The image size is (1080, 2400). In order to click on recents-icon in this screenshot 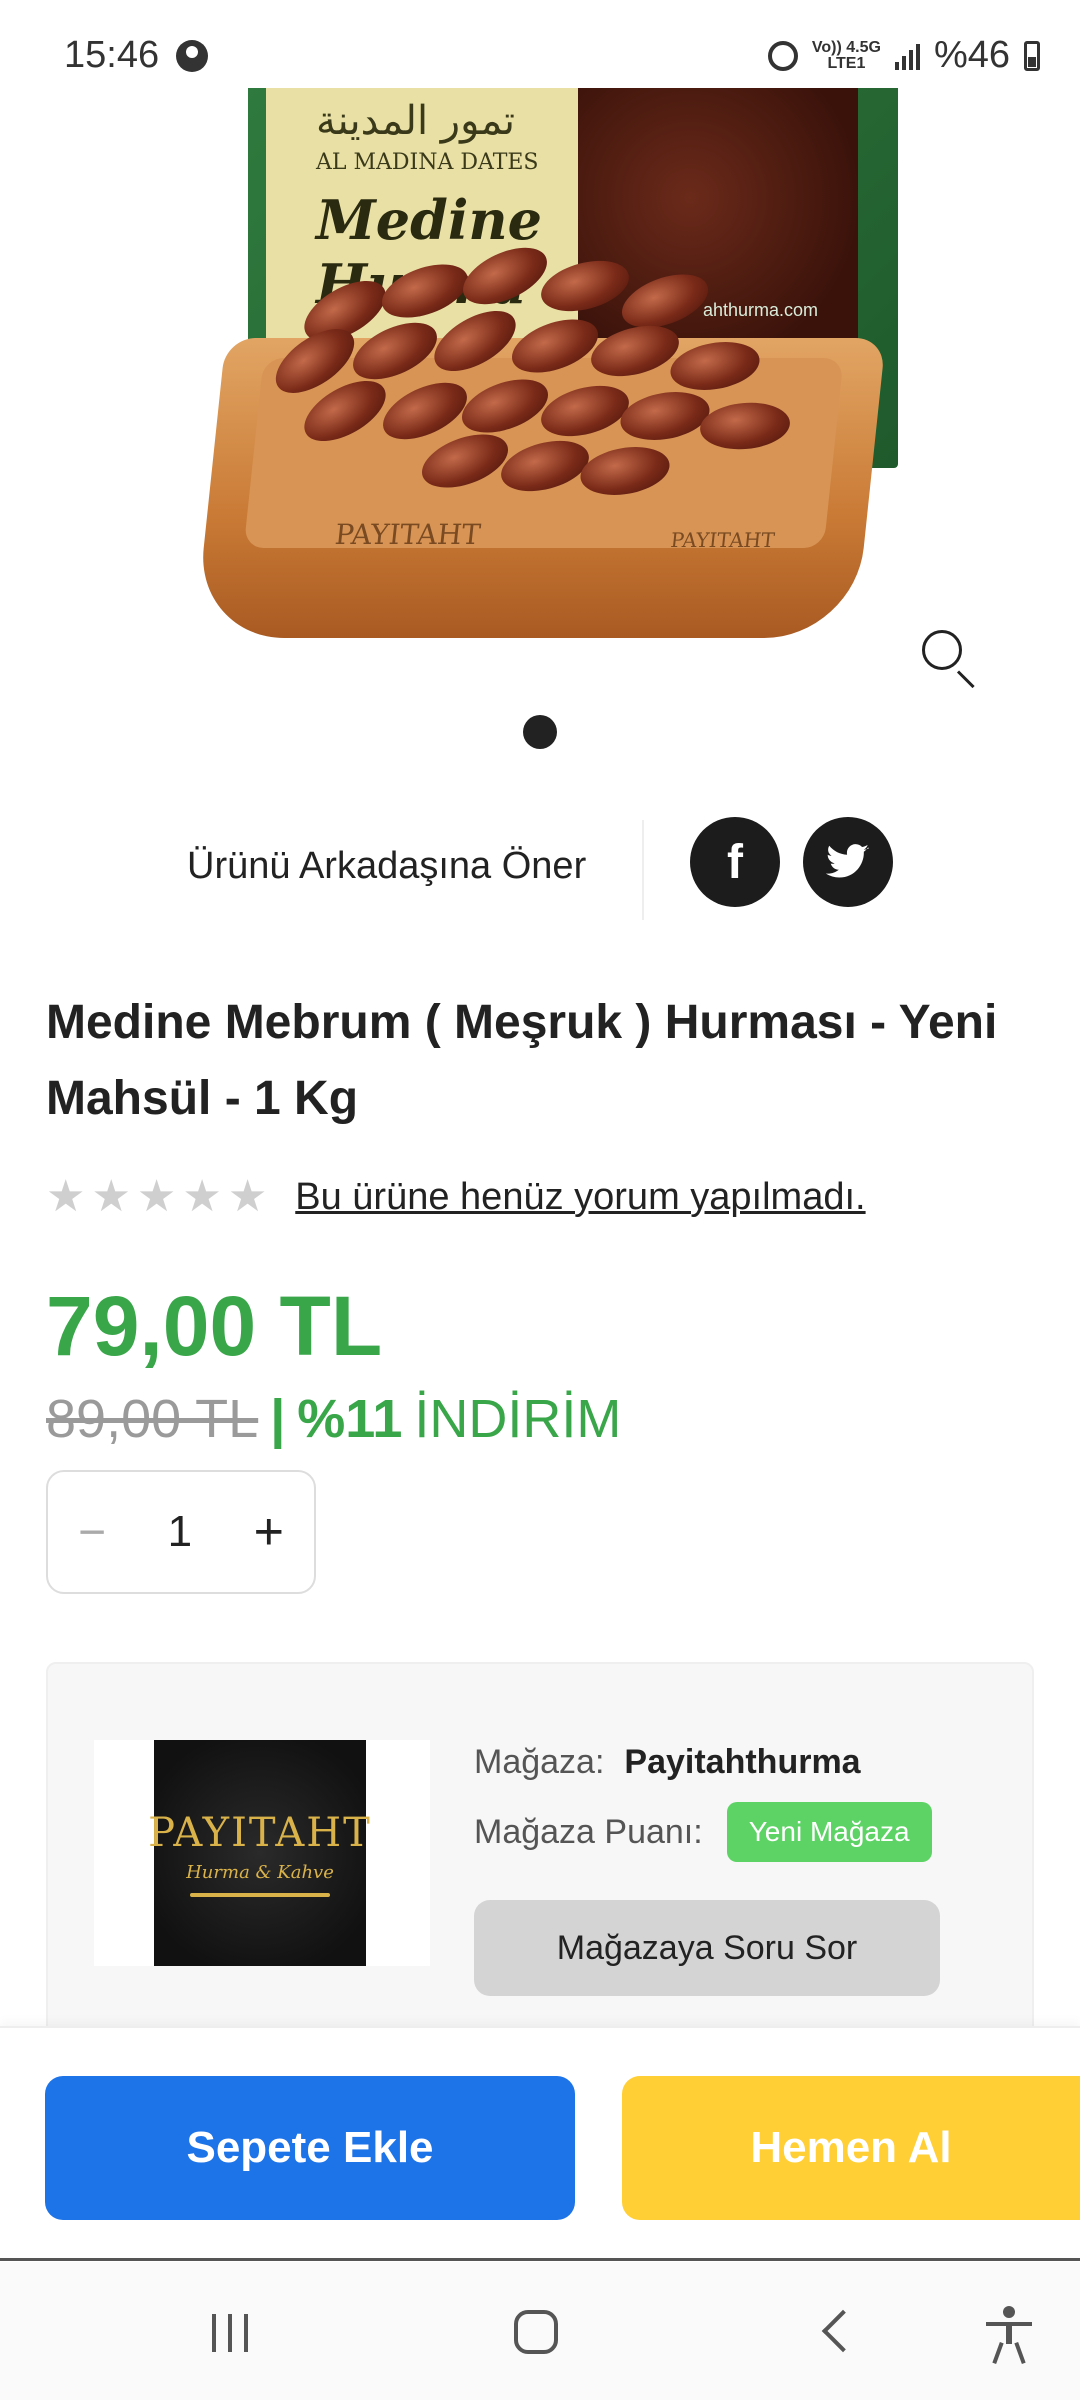, I will do `click(230, 2333)`.